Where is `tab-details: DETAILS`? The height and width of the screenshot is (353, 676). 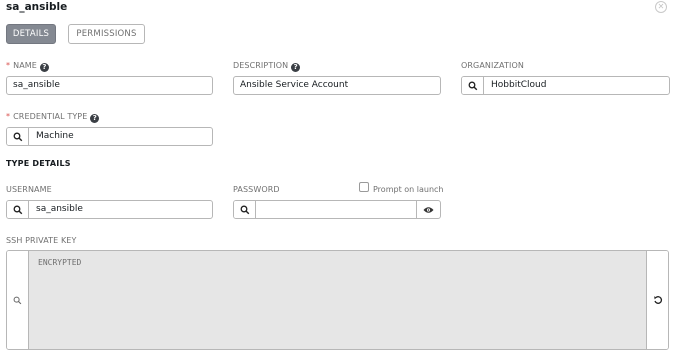 tab-details: DETAILS is located at coordinates (31, 34).